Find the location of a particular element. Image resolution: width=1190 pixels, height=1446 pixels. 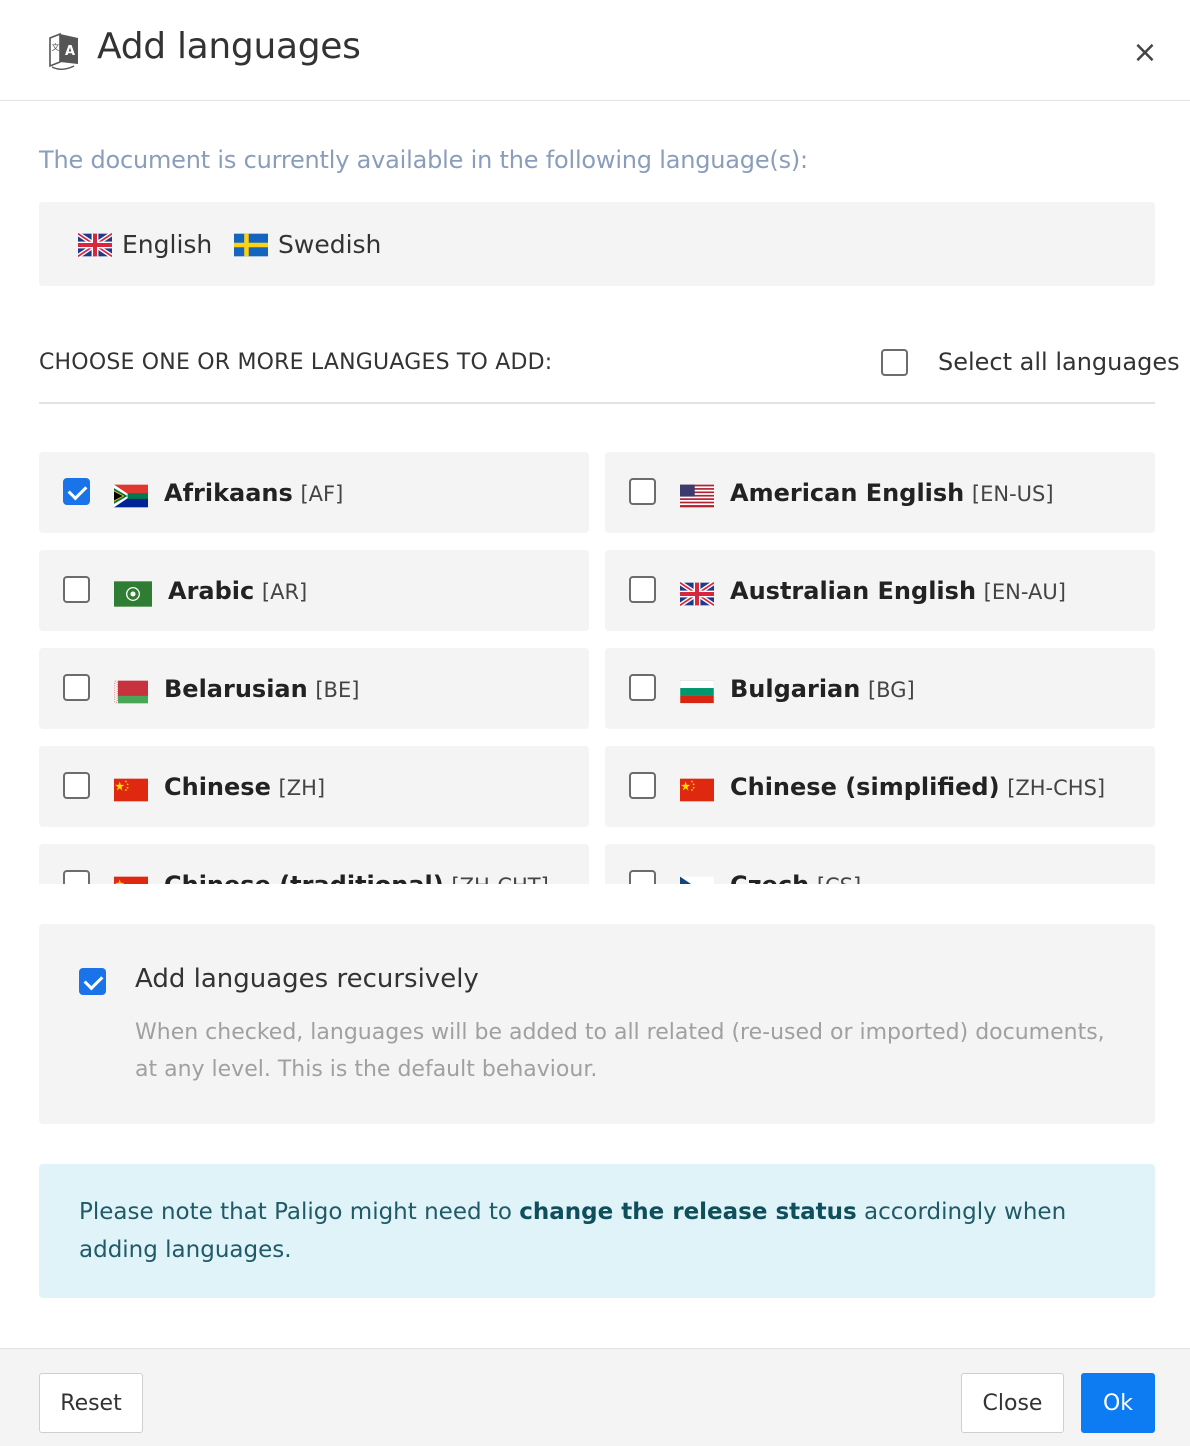

language-option-en-us: American English [EN-US] is located at coordinates (880, 492).